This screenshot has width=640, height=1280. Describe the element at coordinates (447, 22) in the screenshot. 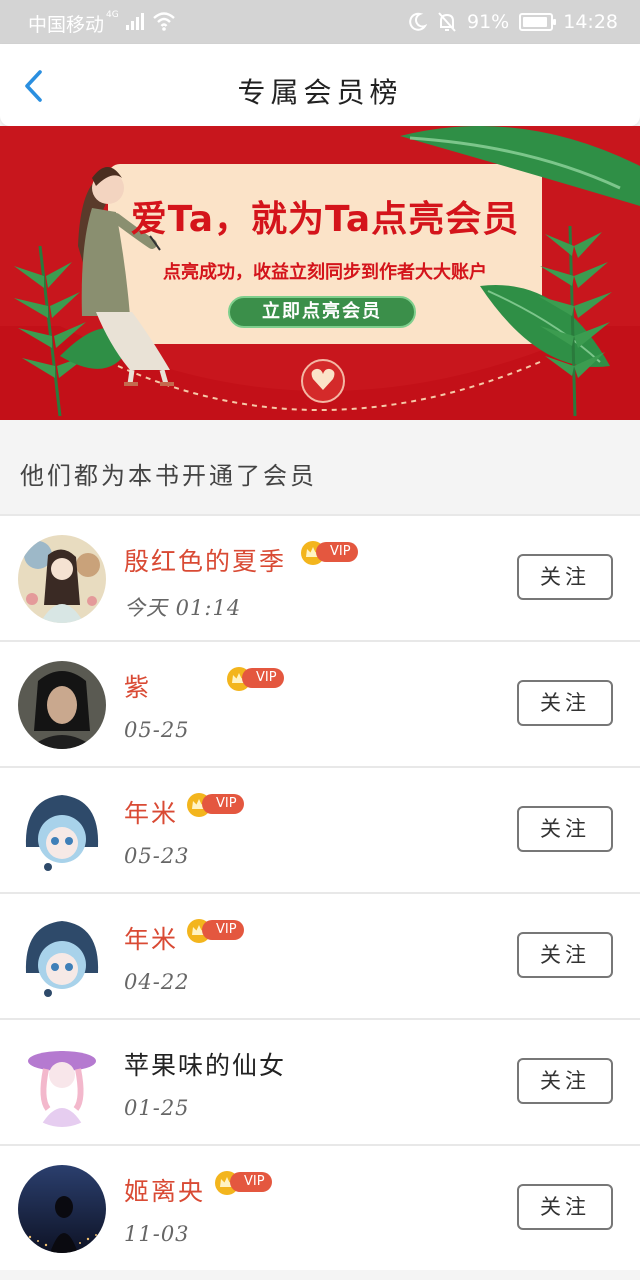

I see `mute-bell-icon` at that location.